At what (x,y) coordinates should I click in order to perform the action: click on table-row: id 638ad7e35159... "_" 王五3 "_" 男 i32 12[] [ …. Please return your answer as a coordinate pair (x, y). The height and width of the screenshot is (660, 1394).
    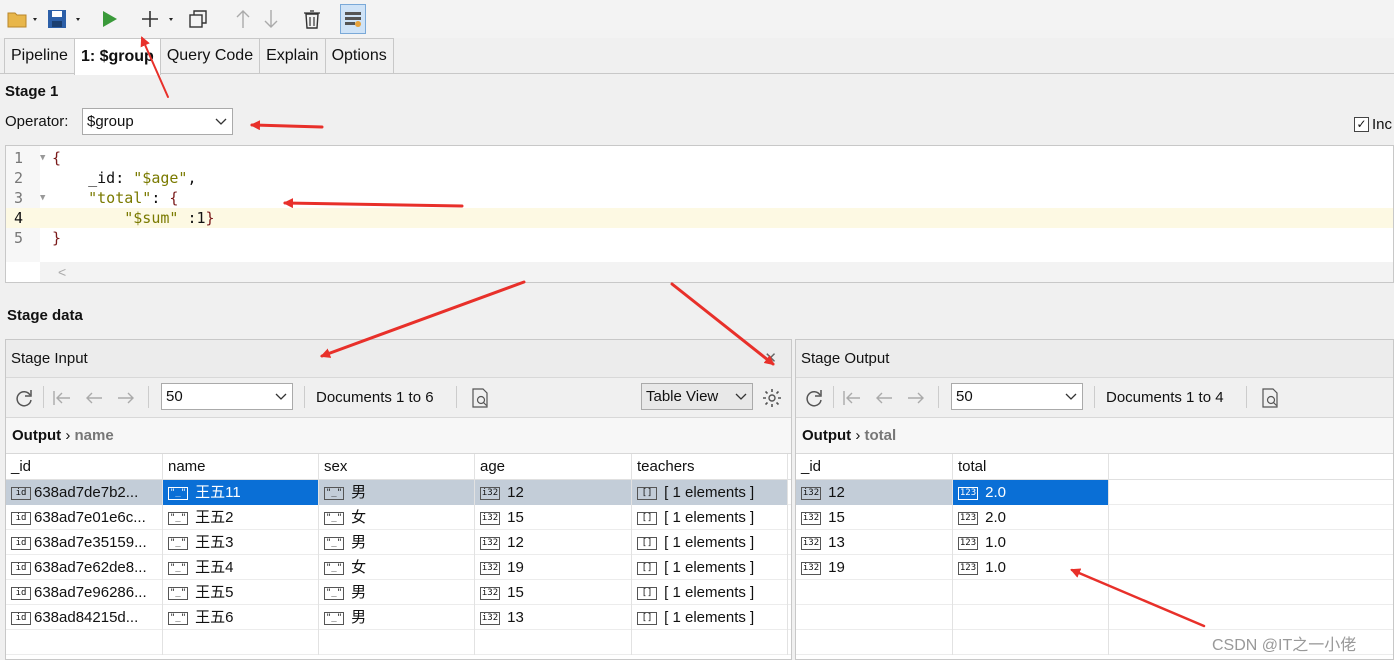
    Looking at the image, I should click on (398, 542).